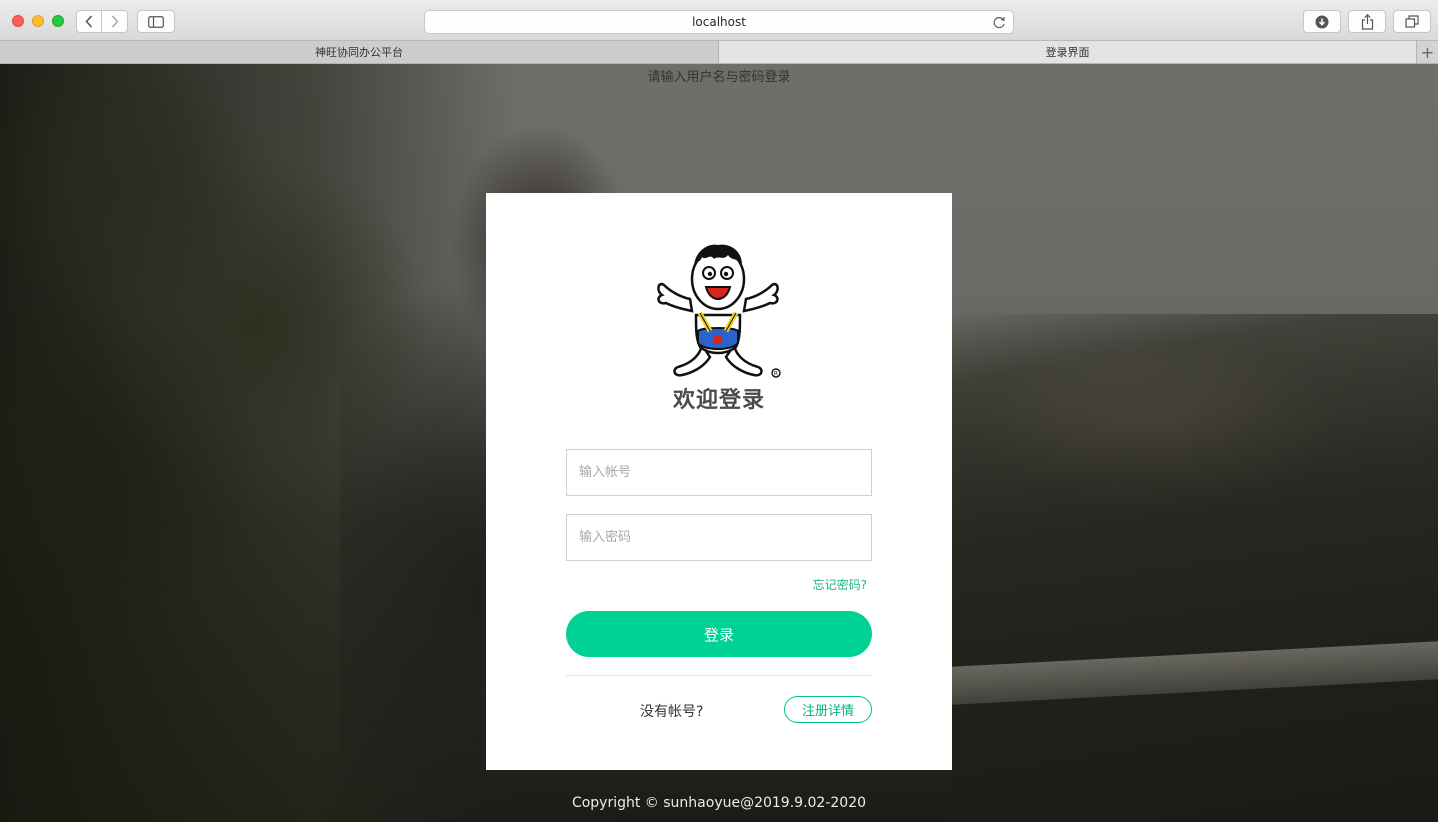 The image size is (1438, 822). I want to click on back-icon, so click(89, 21).